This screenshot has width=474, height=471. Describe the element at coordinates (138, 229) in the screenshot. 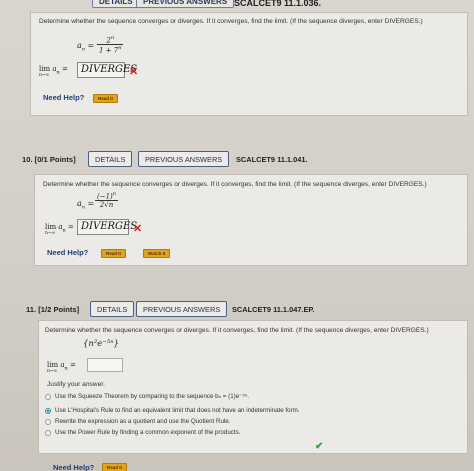

I see `q10-wrong-mark: ✕` at that location.